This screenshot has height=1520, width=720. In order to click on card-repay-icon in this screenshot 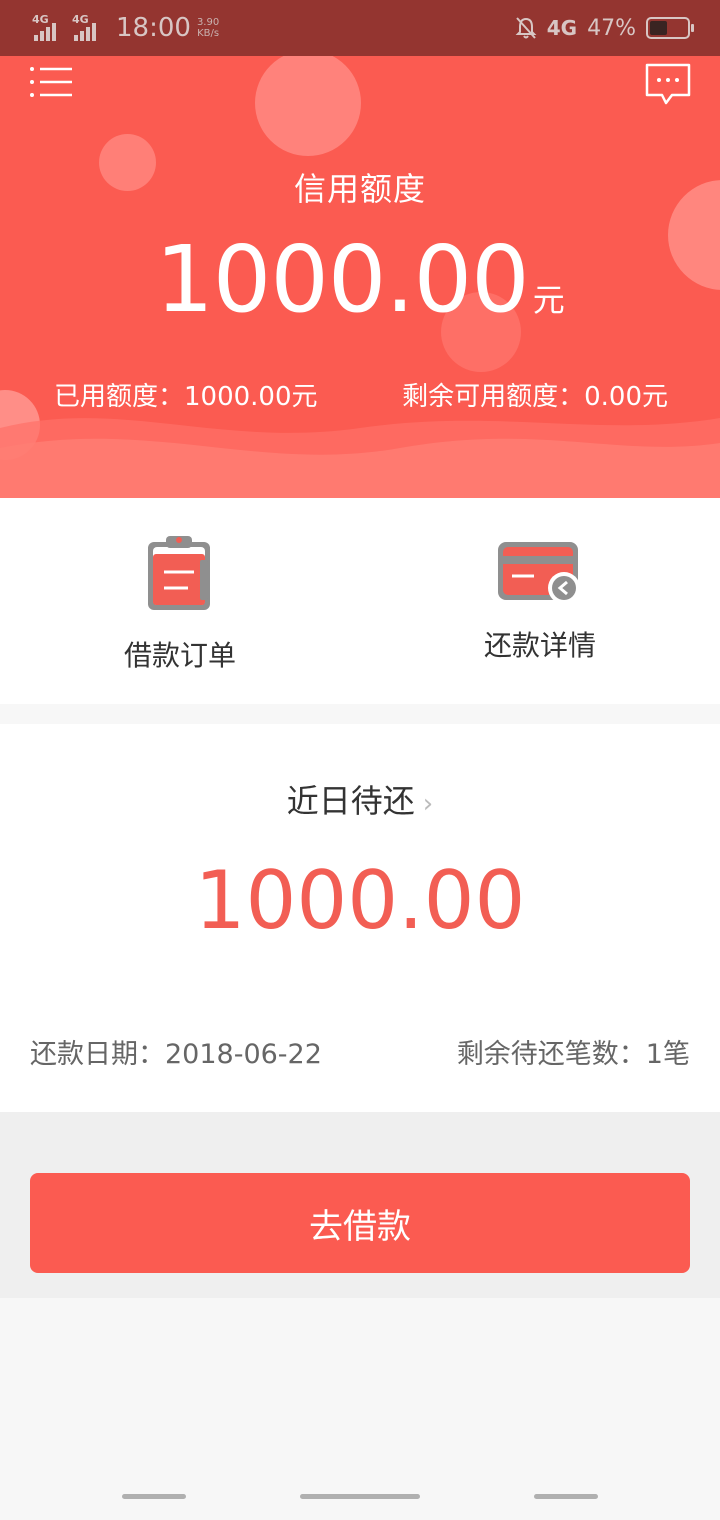, I will do `click(539, 573)`.